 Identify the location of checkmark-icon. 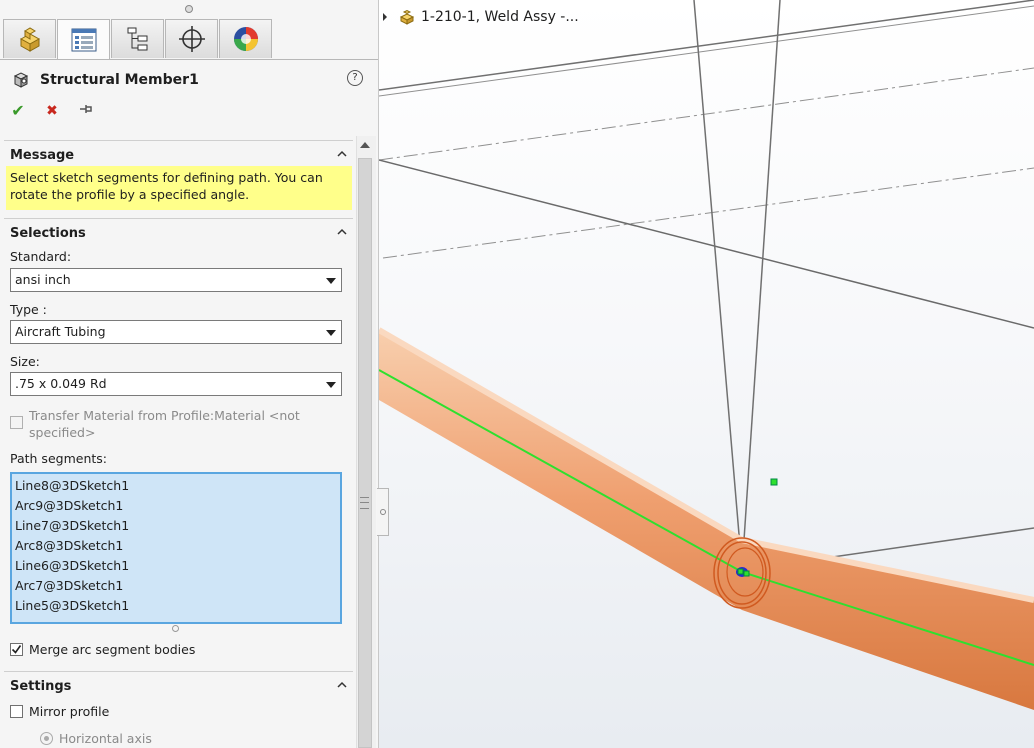
(16, 649).